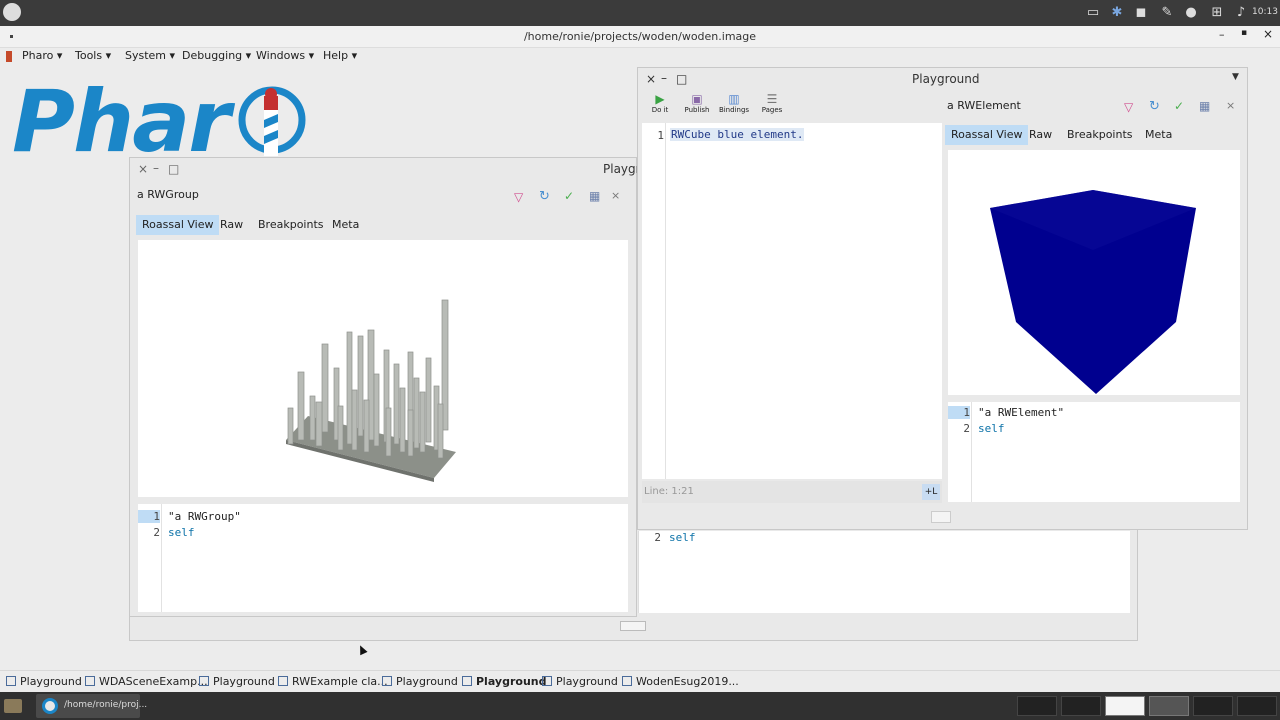 The image size is (1280, 720). I want to click on inspector-object-label: a RWElement, so click(984, 105).